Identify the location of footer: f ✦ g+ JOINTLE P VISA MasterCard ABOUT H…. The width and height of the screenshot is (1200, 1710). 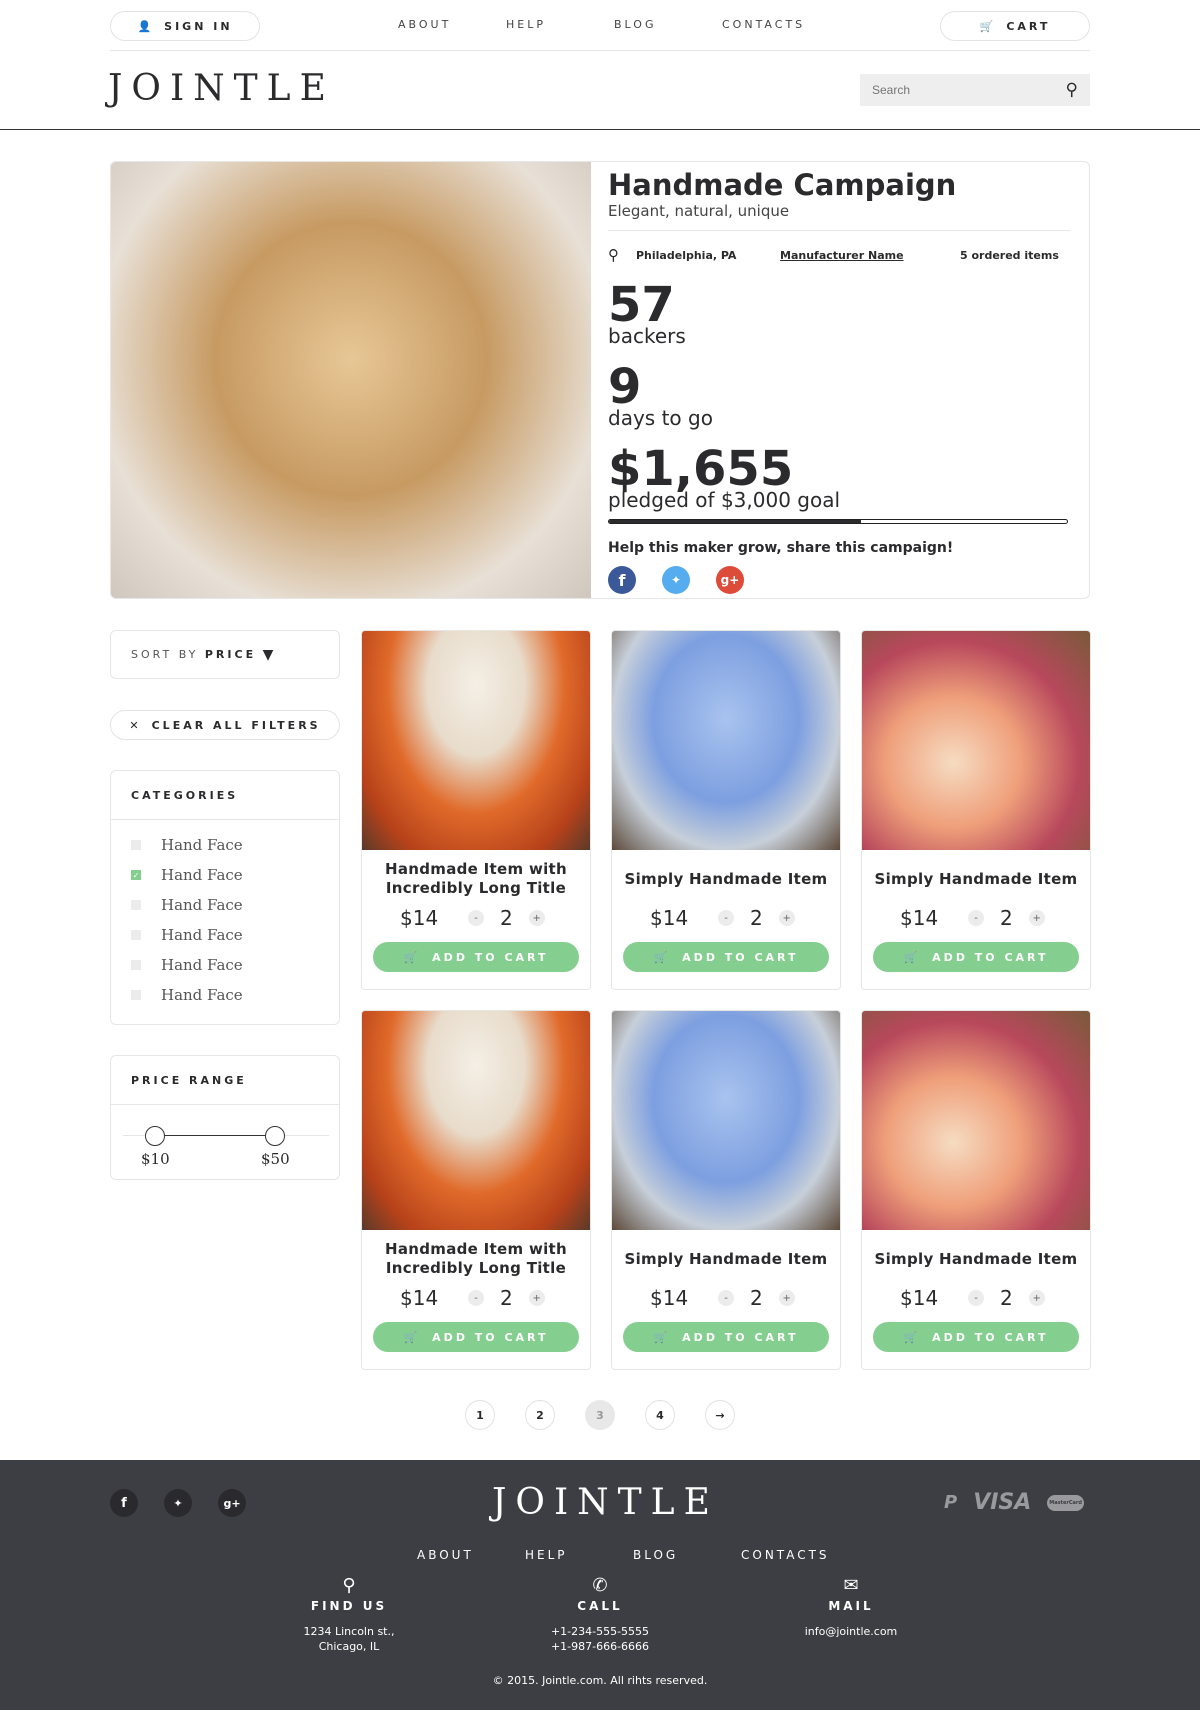
(600, 1585).